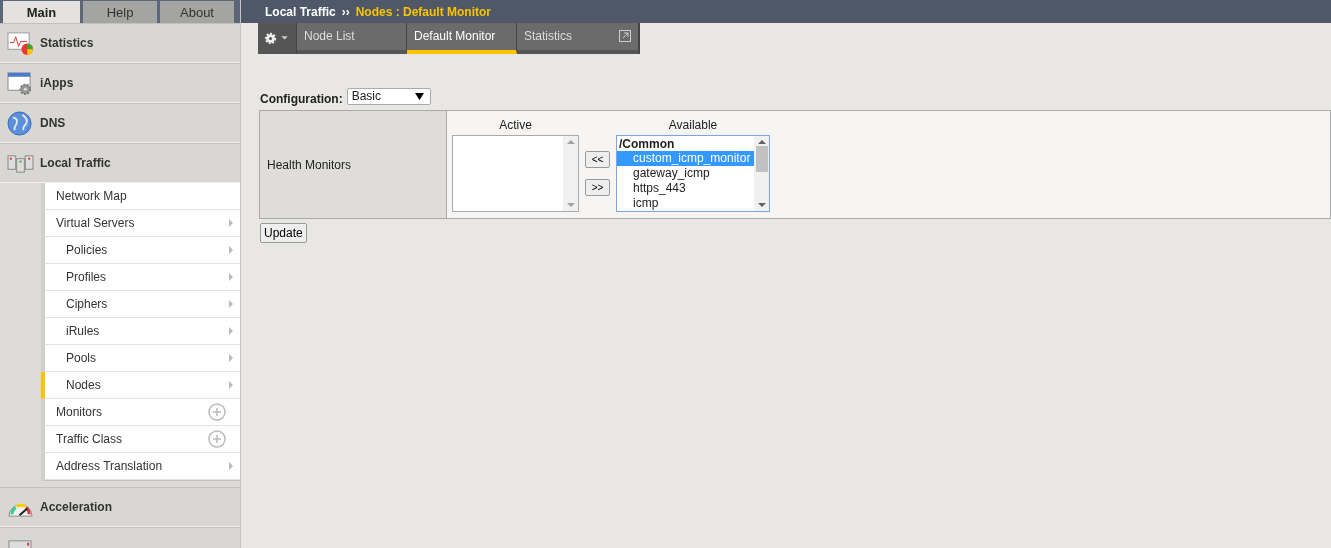  What do you see at coordinates (120, 163) in the screenshot?
I see `sidebar-section: Local Traffic` at bounding box center [120, 163].